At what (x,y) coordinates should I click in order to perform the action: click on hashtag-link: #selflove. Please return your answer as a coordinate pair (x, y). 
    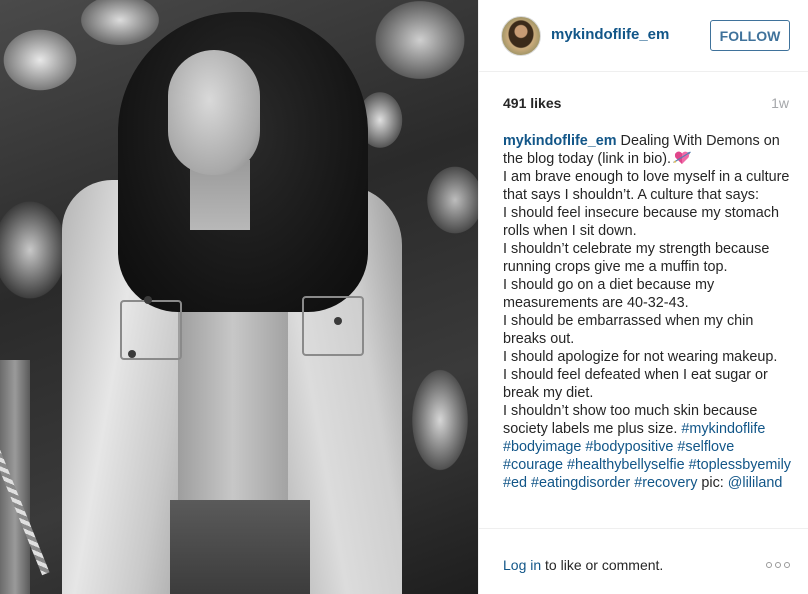
    Looking at the image, I should click on (705, 447).